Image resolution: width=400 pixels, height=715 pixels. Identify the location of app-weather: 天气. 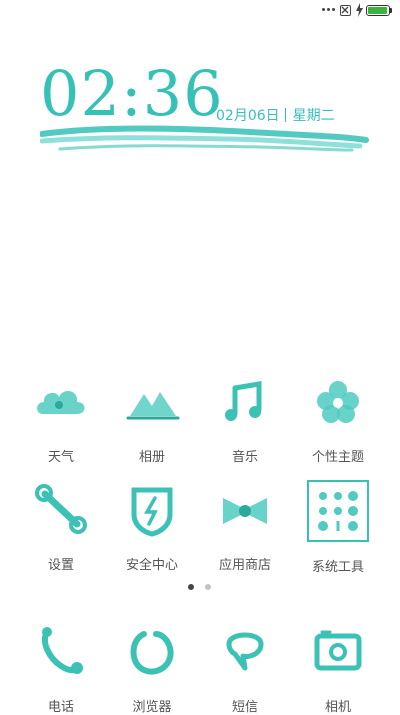
(61, 418).